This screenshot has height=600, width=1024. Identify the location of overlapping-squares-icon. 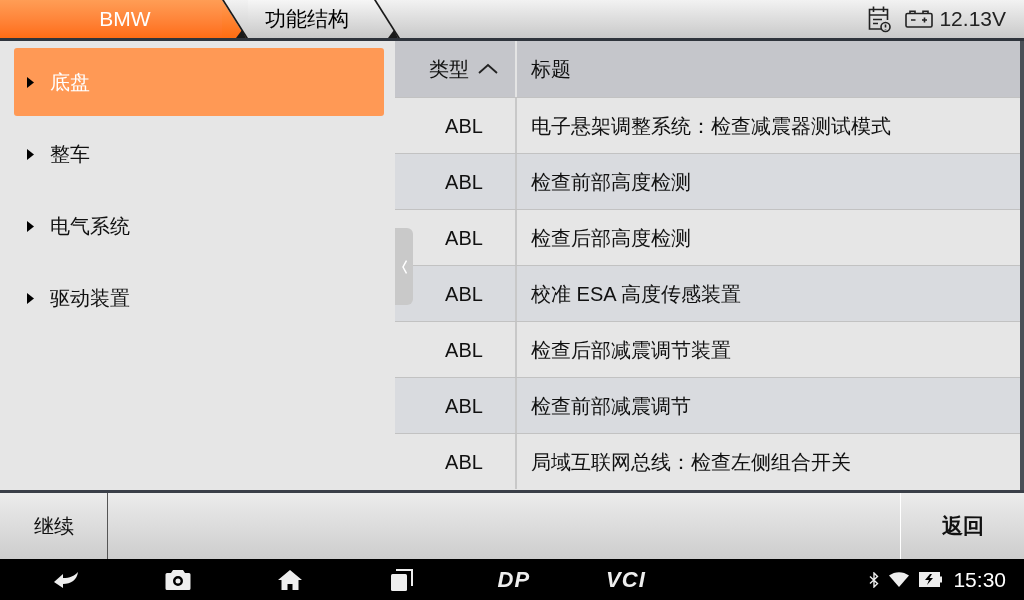
(402, 579).